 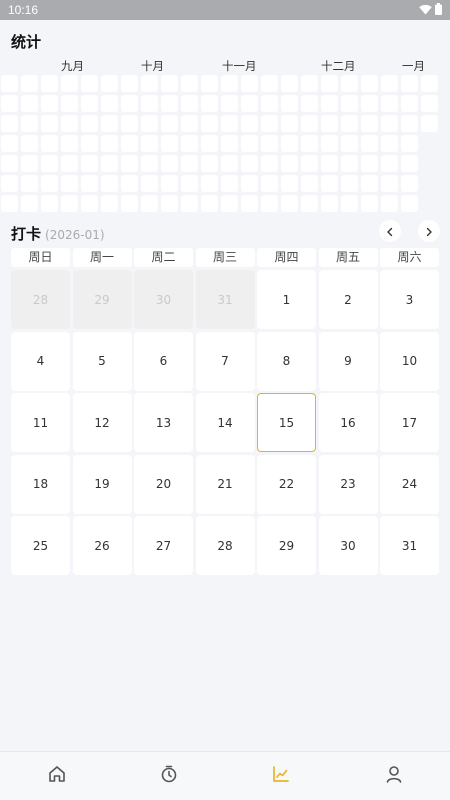 I want to click on calendar-day-outside: 28, so click(x=40, y=299).